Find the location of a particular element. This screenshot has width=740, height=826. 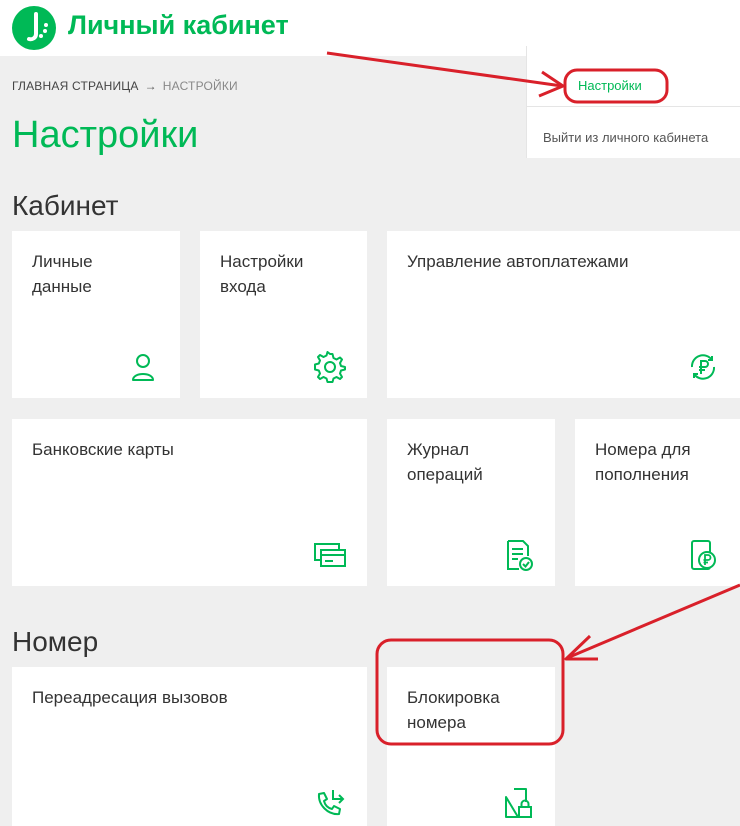

user-icon is located at coordinates (143, 367).